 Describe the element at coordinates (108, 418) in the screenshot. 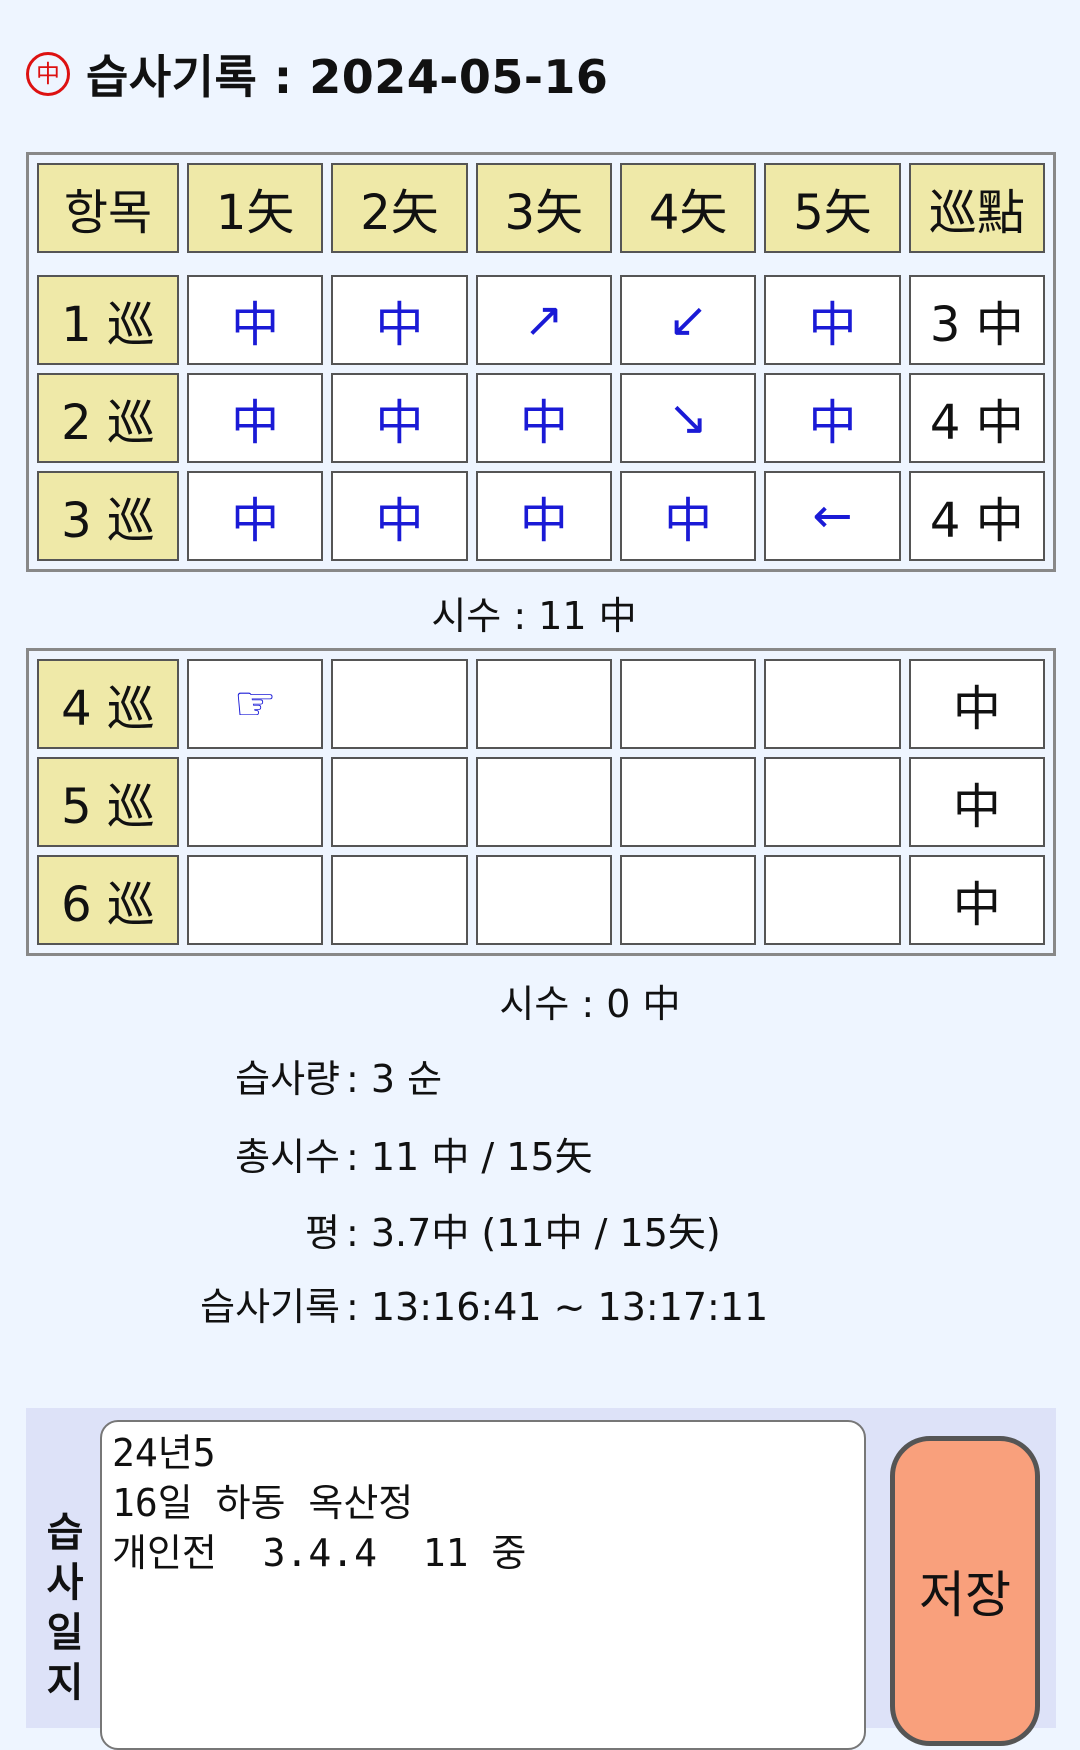

I see `round-label: 2 巡` at that location.